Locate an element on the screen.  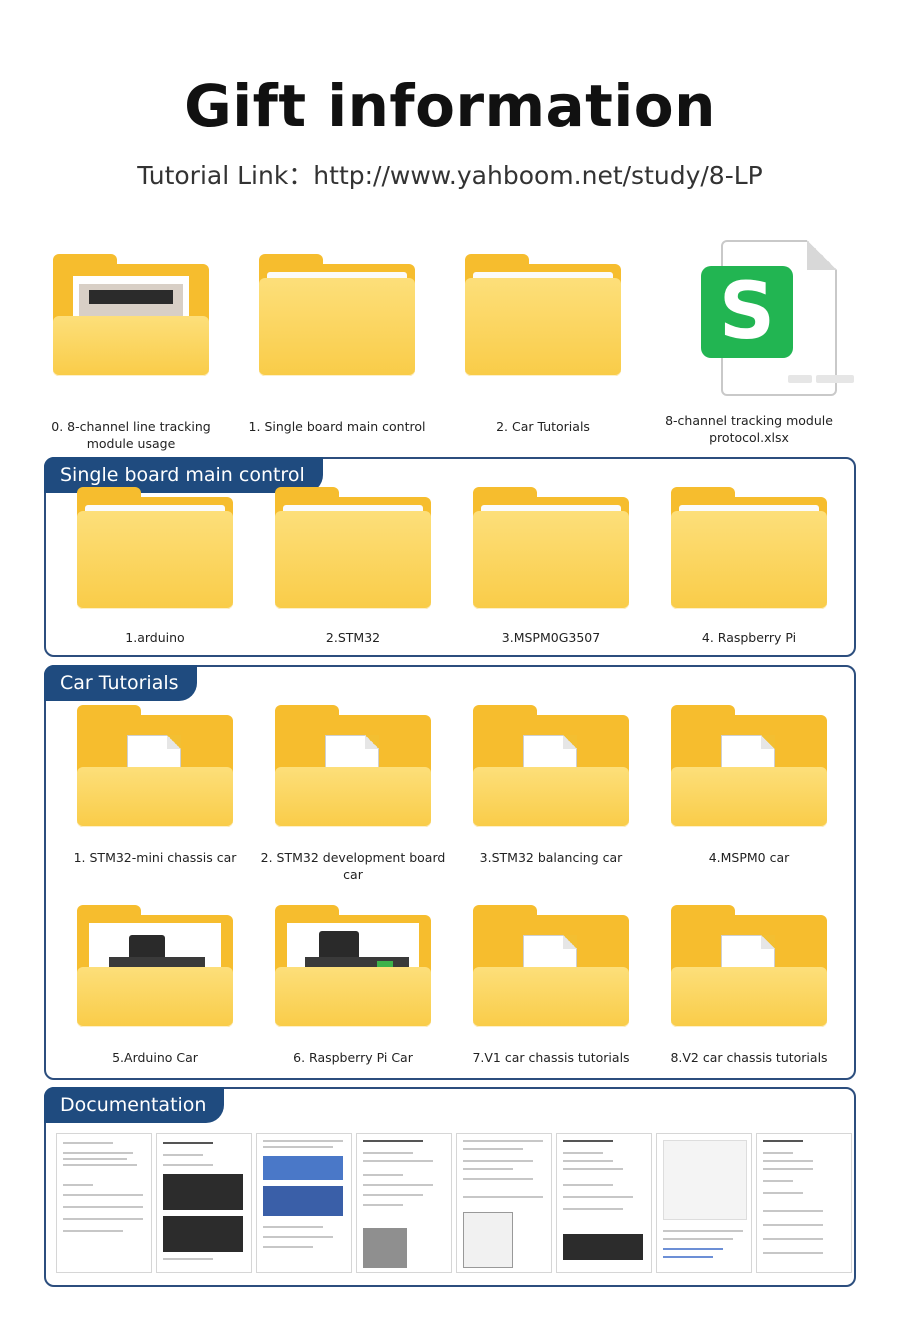
folder-line-tracking-usage: 0. 8-channel line tracking module usage is located at coordinates (131, 353).